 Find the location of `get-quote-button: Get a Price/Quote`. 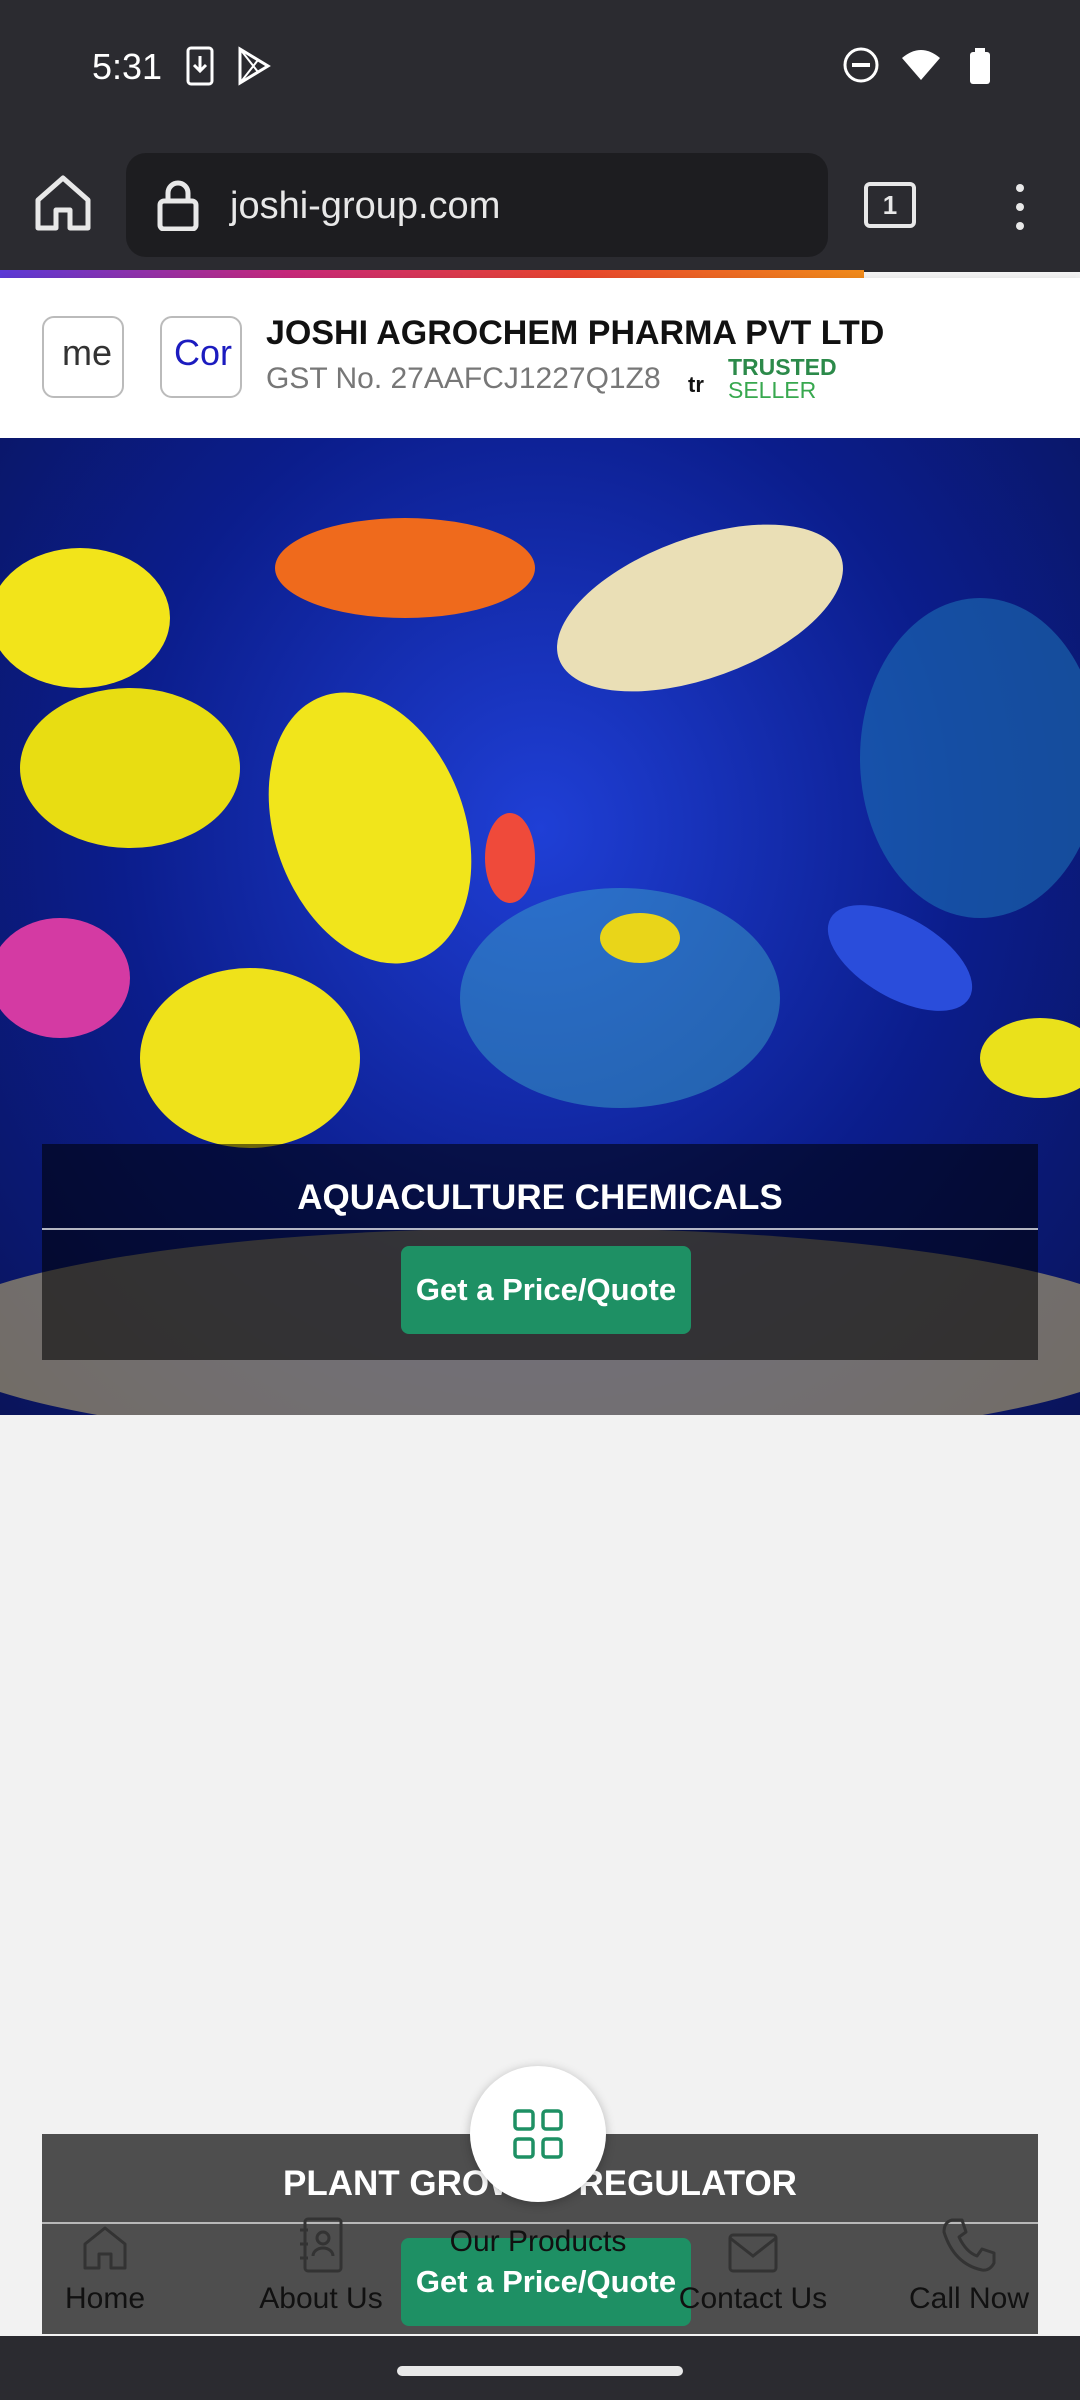

get-quote-button: Get a Price/Quote is located at coordinates (546, 1290).